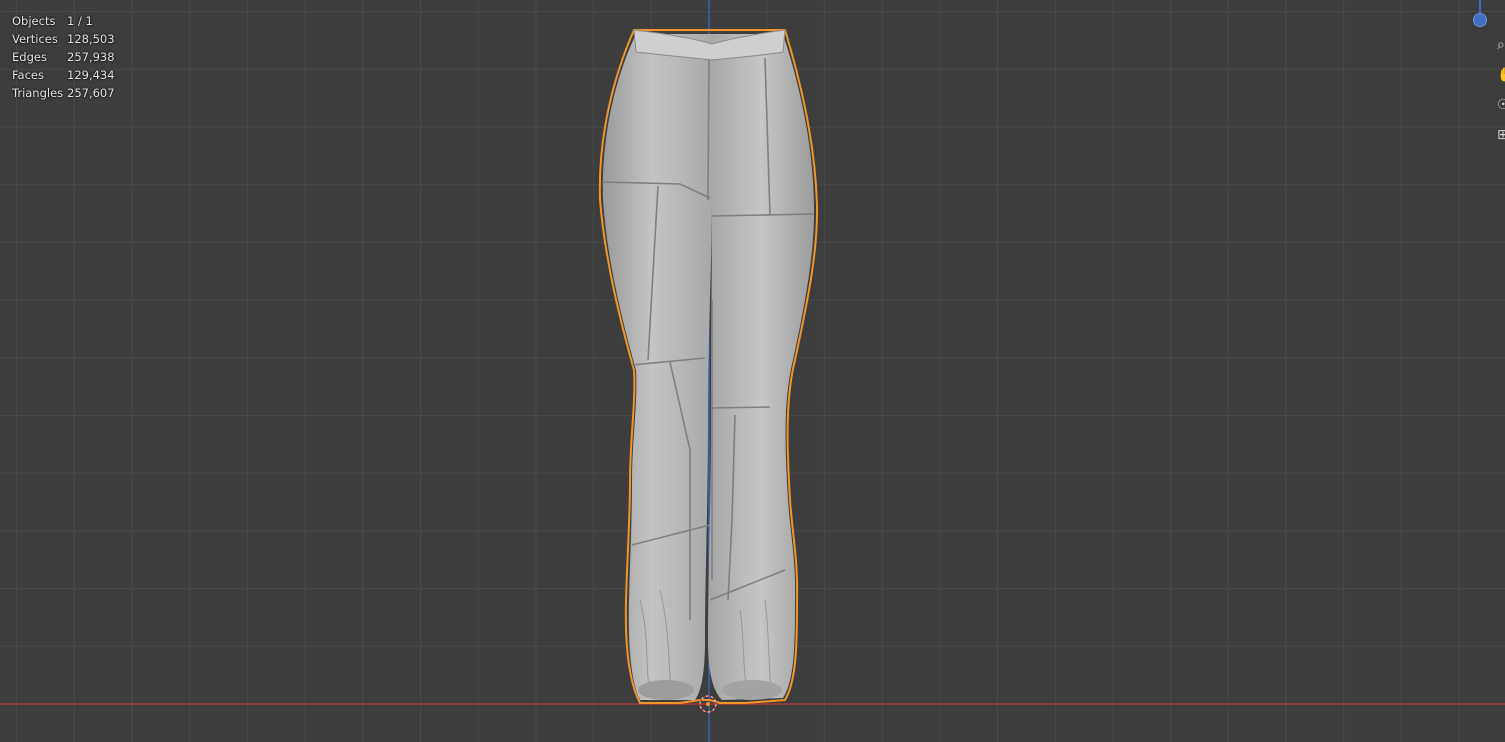  Describe the element at coordinates (1501, 75) in the screenshot. I see `hand-icon: ✋` at that location.